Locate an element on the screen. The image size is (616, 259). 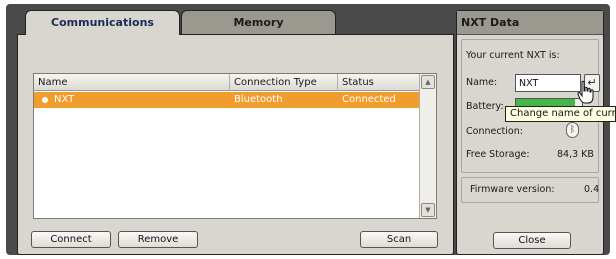
scan-button: Scan is located at coordinates (399, 239).